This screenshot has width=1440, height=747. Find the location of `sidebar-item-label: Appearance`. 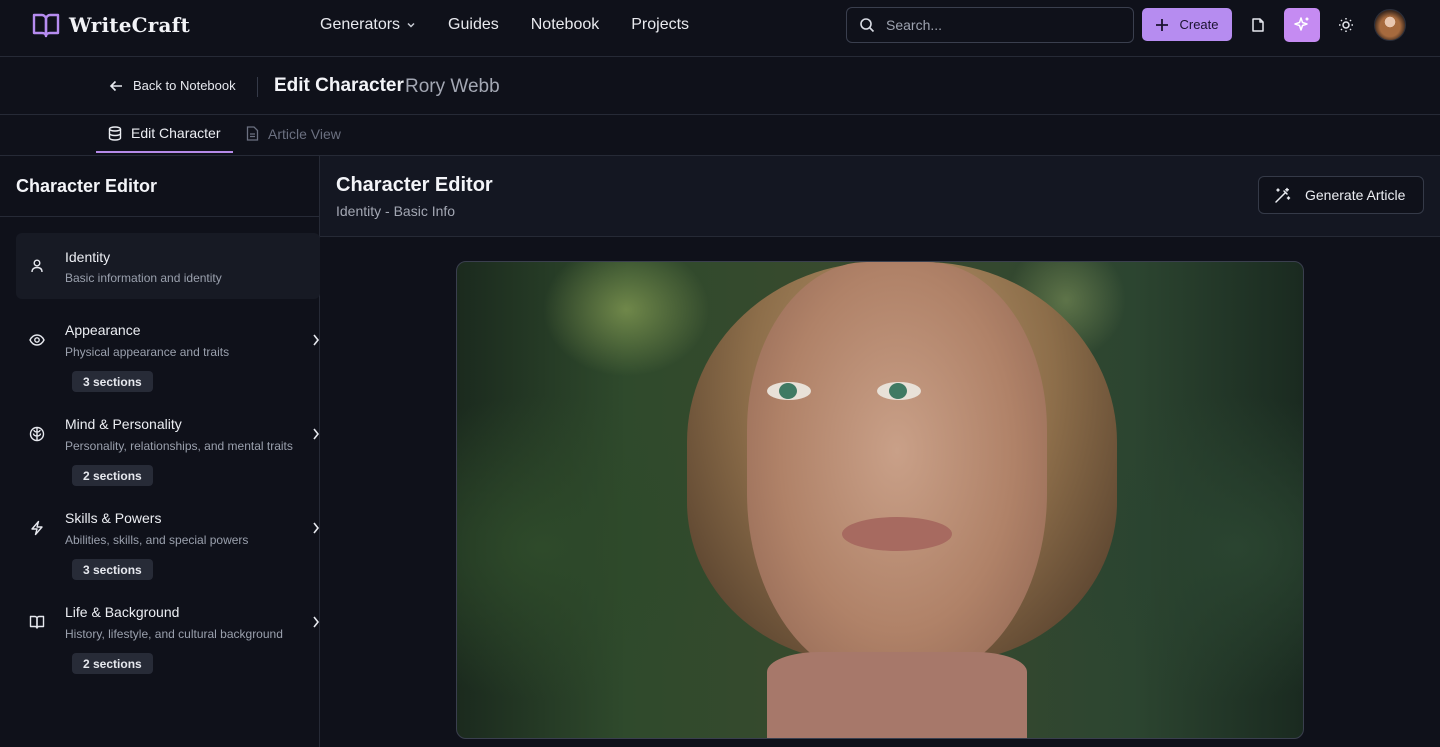

sidebar-item-label: Appearance is located at coordinates (103, 330).